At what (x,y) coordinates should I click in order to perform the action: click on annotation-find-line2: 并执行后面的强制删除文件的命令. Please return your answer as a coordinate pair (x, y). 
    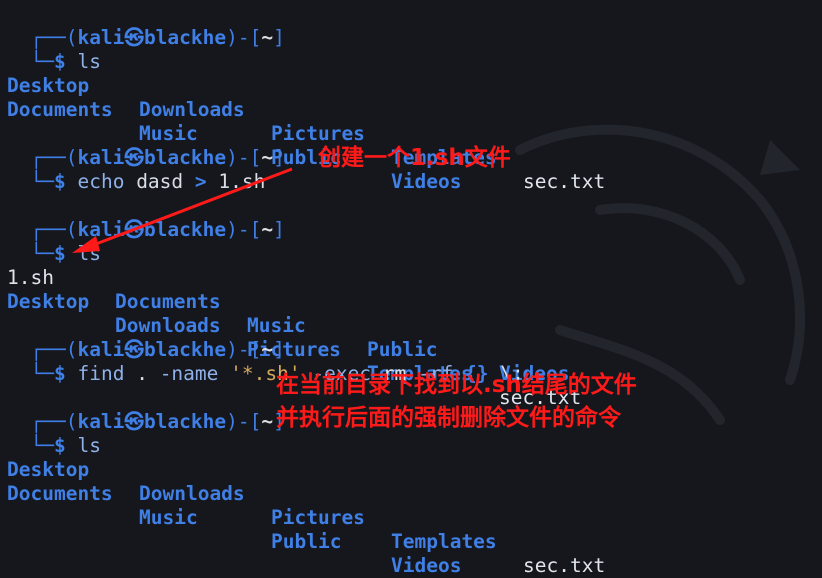
    Looking at the image, I should click on (448, 418).